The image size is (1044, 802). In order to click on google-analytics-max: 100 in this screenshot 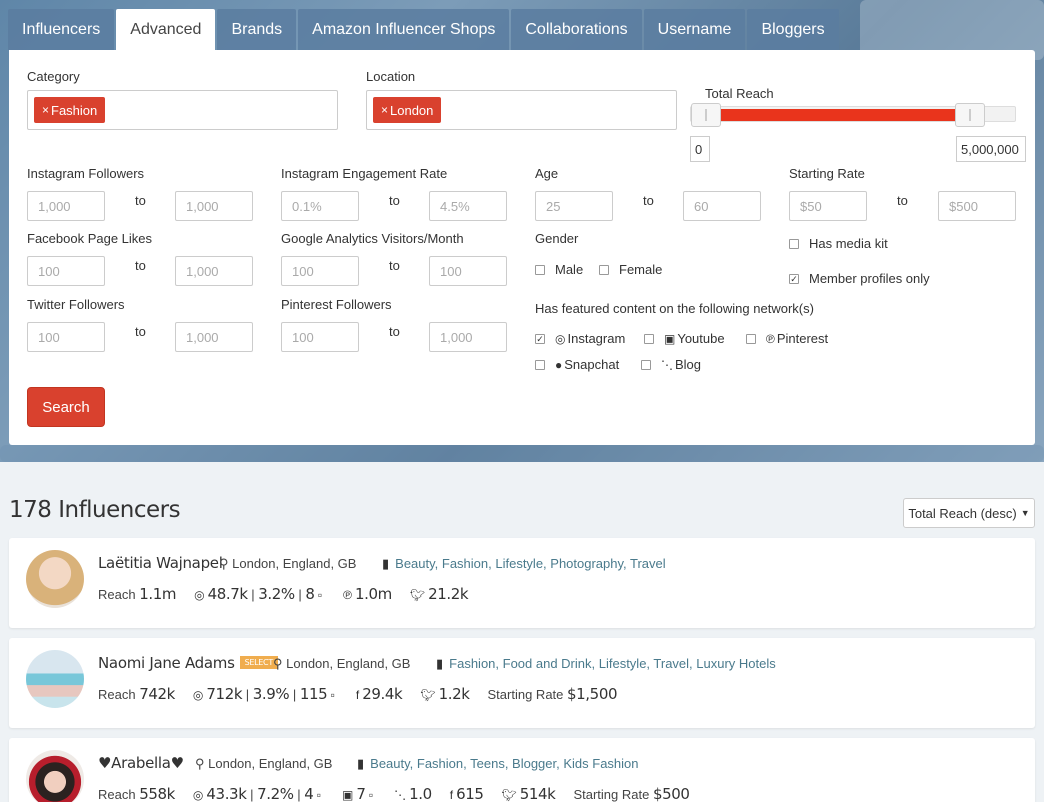, I will do `click(468, 271)`.